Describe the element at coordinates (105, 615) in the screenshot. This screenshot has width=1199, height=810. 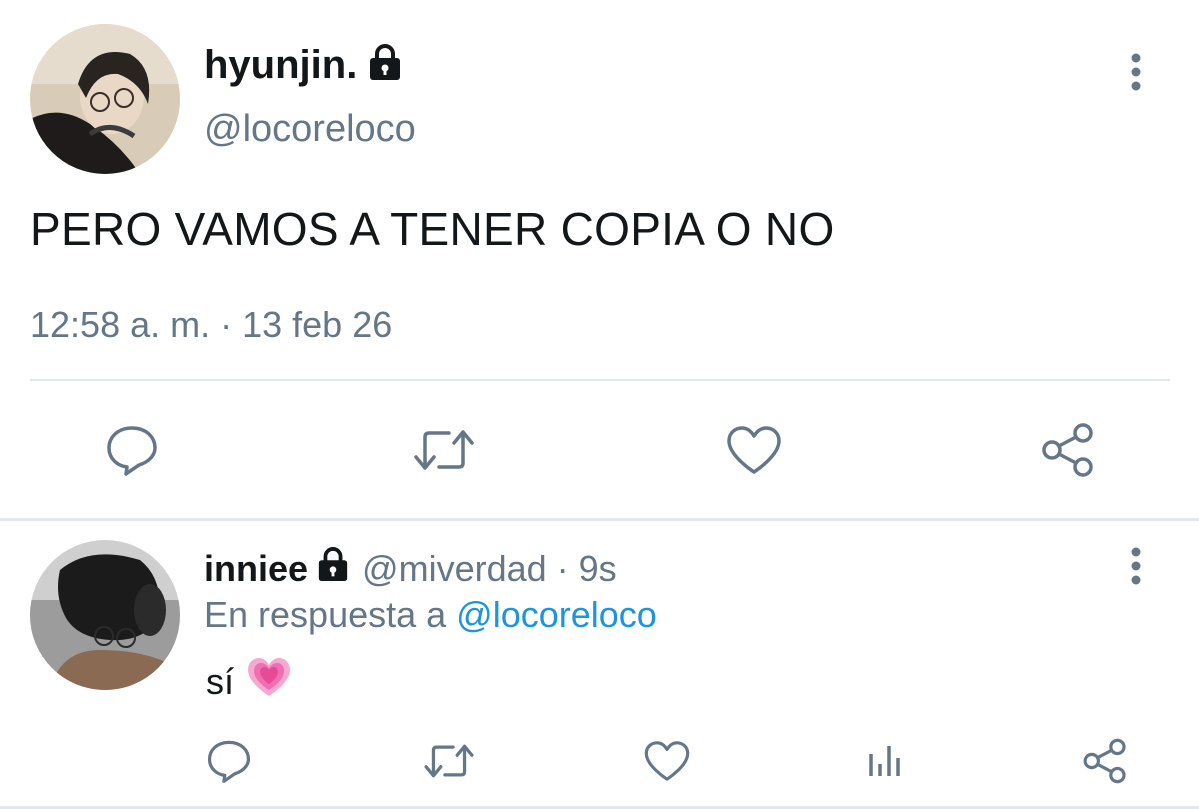
I see `avatar-reply` at that location.